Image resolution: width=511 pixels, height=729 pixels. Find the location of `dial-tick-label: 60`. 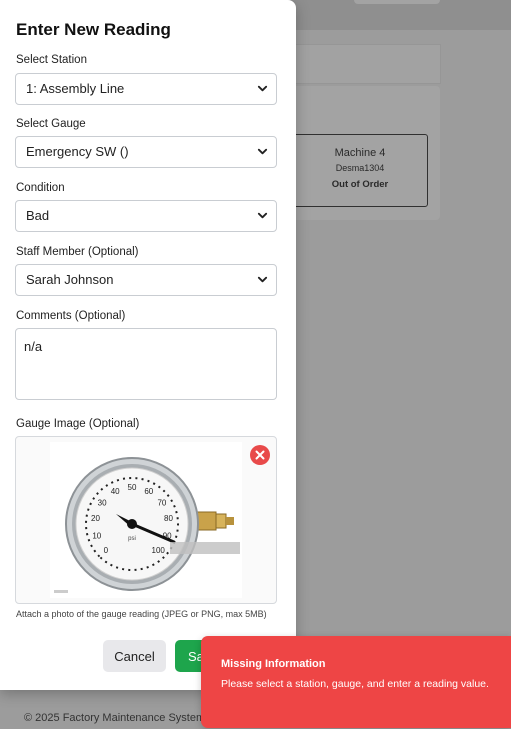

dial-tick-label: 60 is located at coordinates (148, 491).